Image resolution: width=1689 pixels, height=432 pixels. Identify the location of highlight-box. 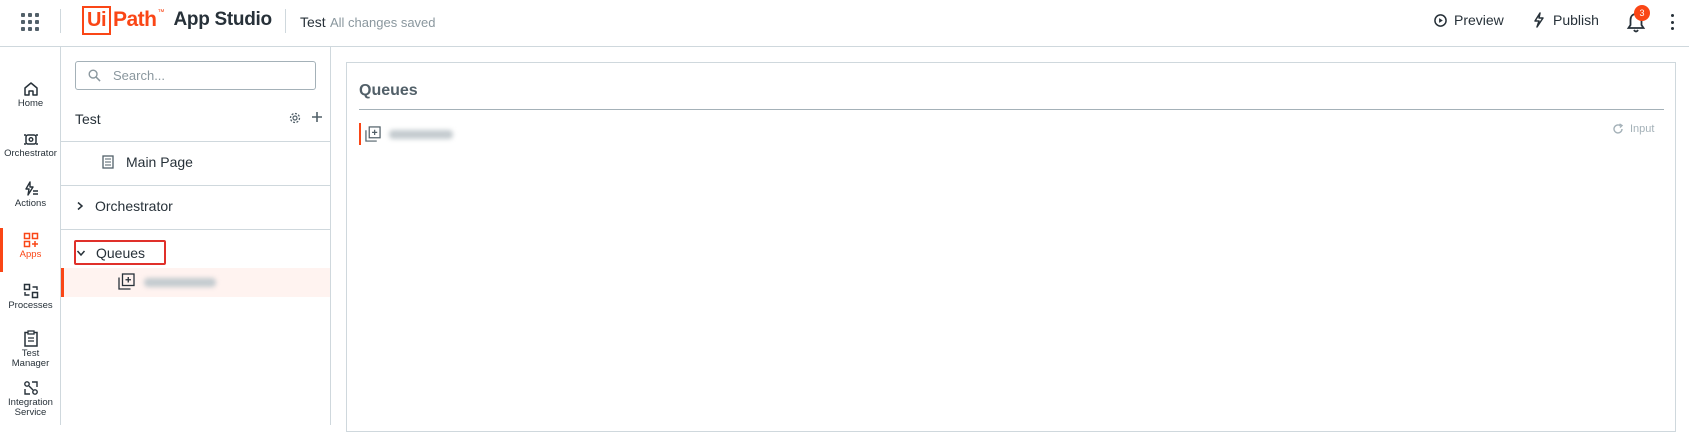
(120, 252).